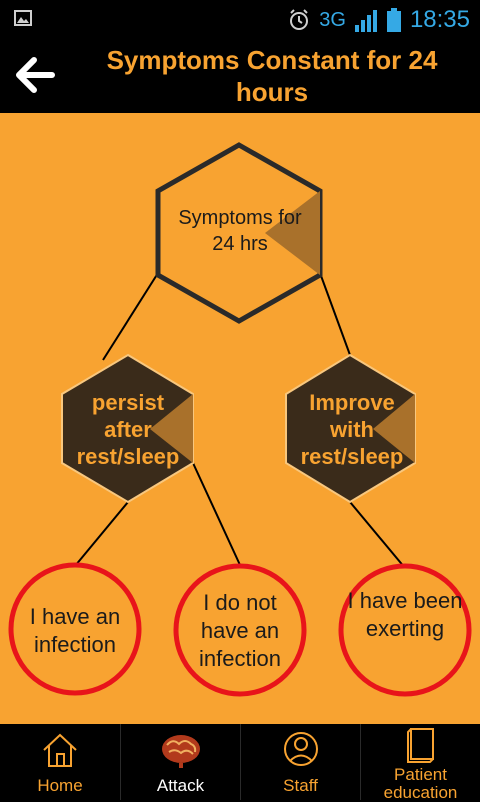 The image size is (480, 802). Describe the element at coordinates (60, 785) in the screenshot. I see `nav-home-label: Home` at that location.